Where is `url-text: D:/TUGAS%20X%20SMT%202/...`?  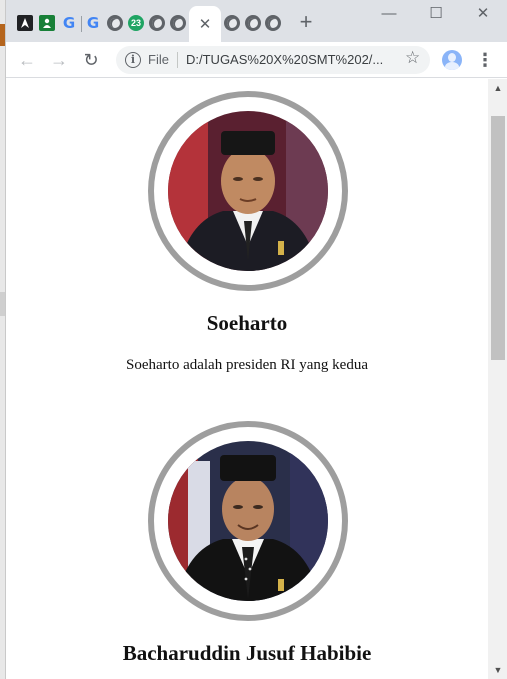
url-text: D:/TUGAS%20X%20SMT%202/... is located at coordinates (286, 59).